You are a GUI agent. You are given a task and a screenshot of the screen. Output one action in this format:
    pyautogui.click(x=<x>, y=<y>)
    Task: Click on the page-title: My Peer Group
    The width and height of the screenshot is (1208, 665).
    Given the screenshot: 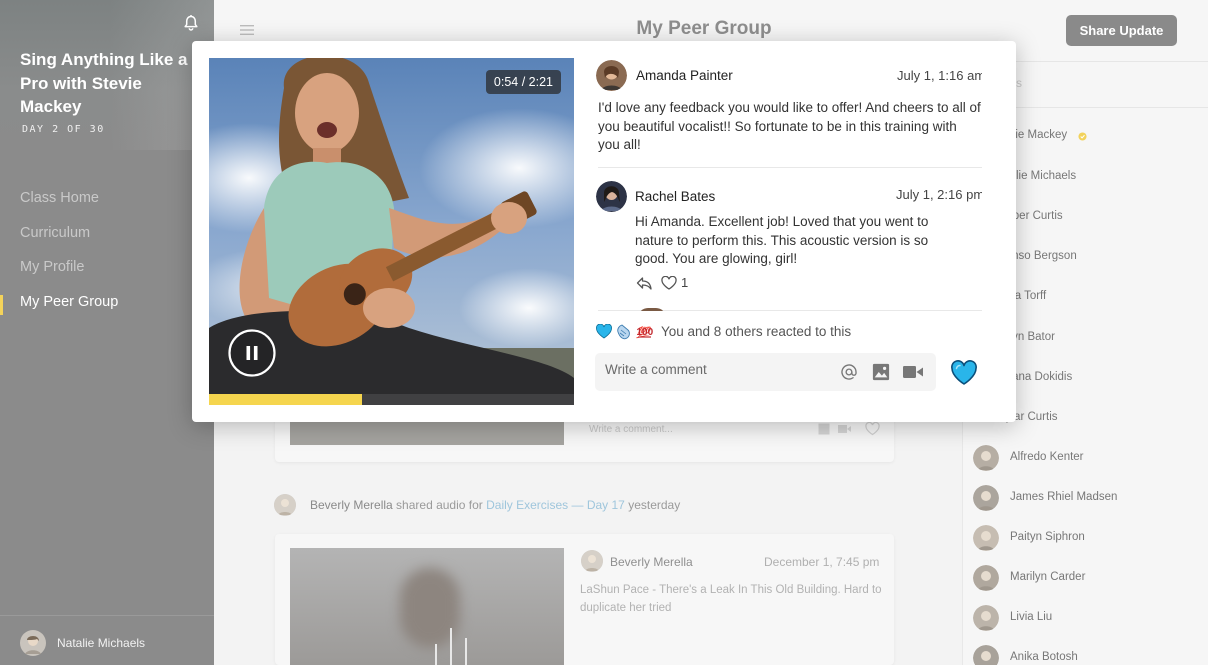 What is the action you would take?
    pyautogui.click(x=704, y=28)
    